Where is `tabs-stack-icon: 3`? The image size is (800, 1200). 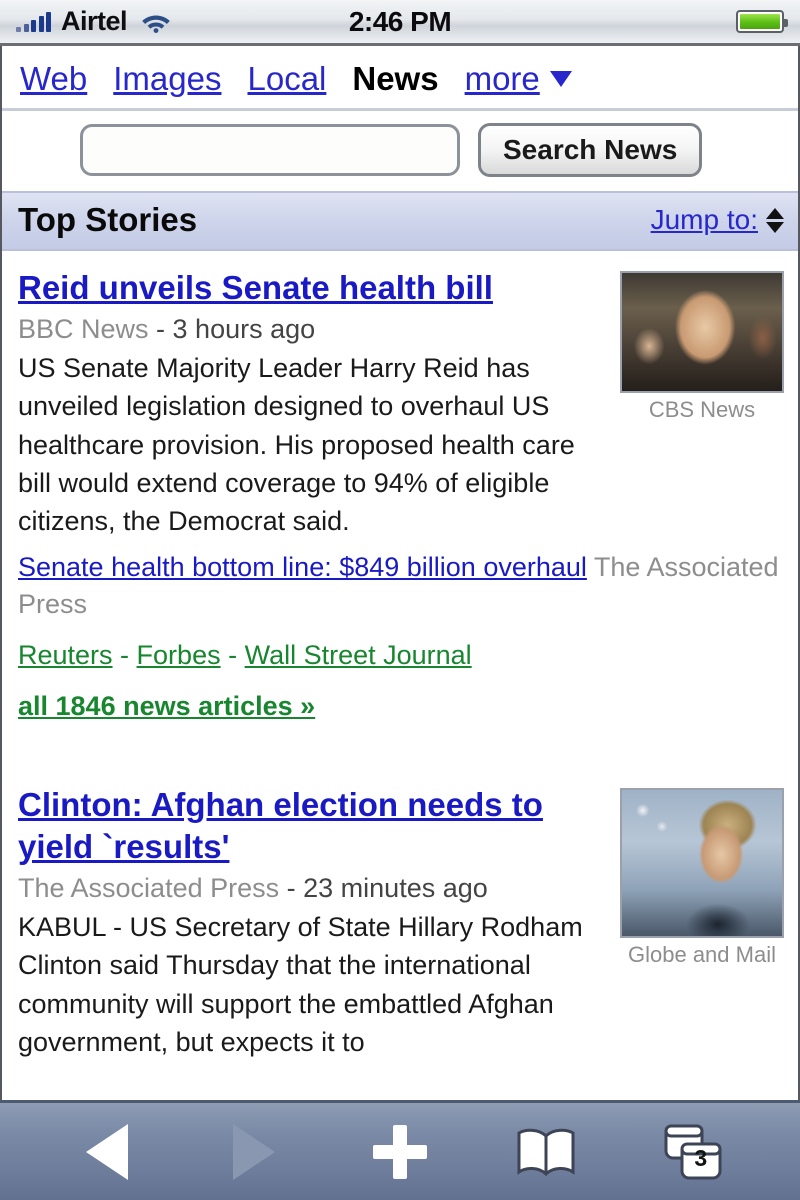
tabs-stack-icon: 3 is located at coordinates (693, 1152).